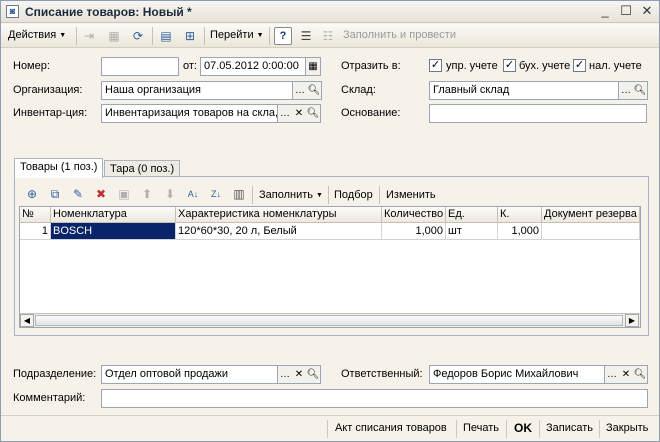 The image size is (660, 442). Describe the element at coordinates (520, 215) in the screenshot. I see `column-header-coefficient: К.` at that location.